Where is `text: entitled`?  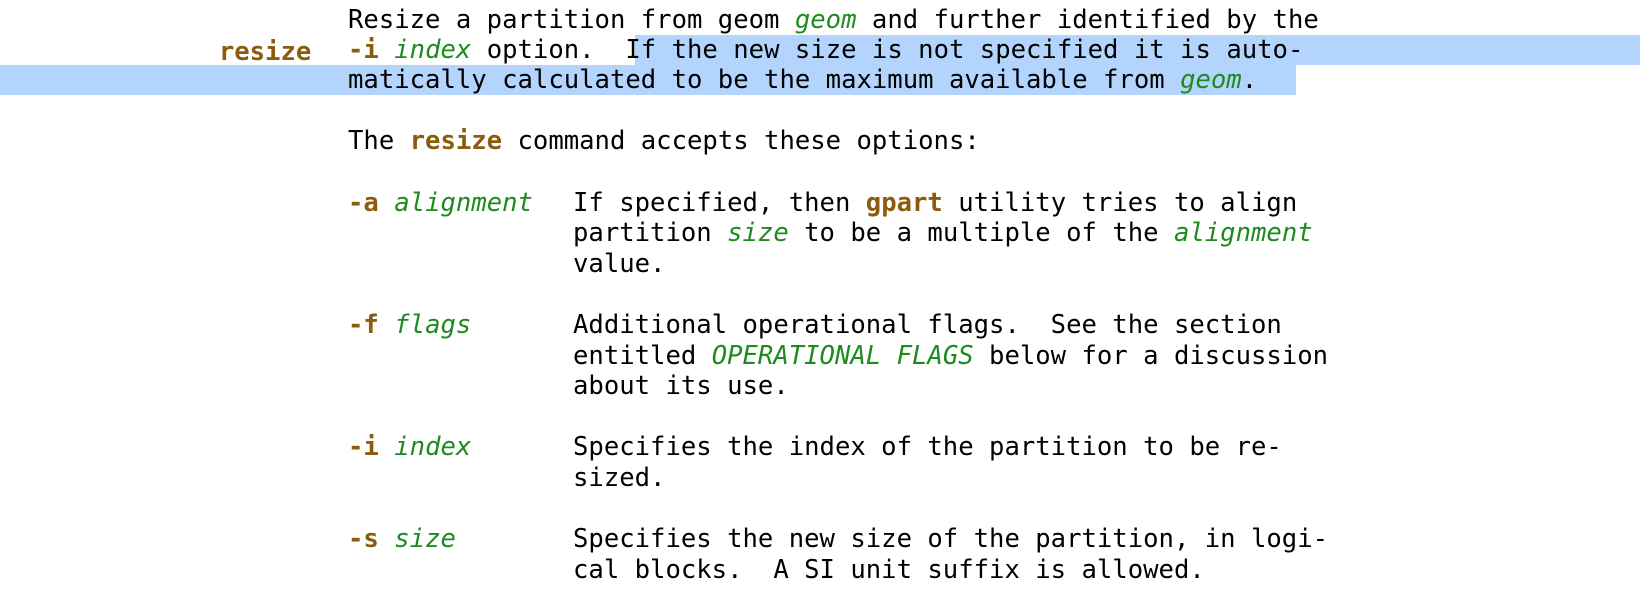 text: entitled is located at coordinates (642, 356).